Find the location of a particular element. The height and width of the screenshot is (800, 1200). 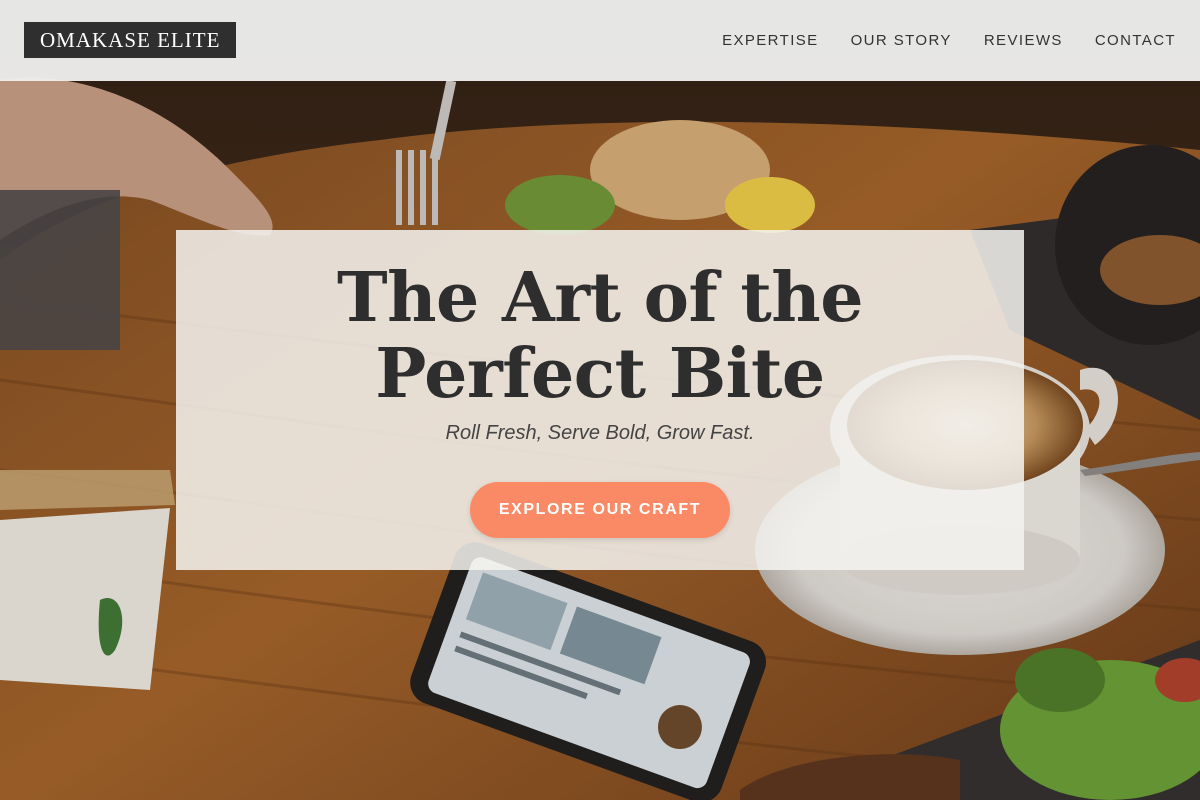

explore-craft-button: EXPLORE OUR CRAFT is located at coordinates (600, 510).